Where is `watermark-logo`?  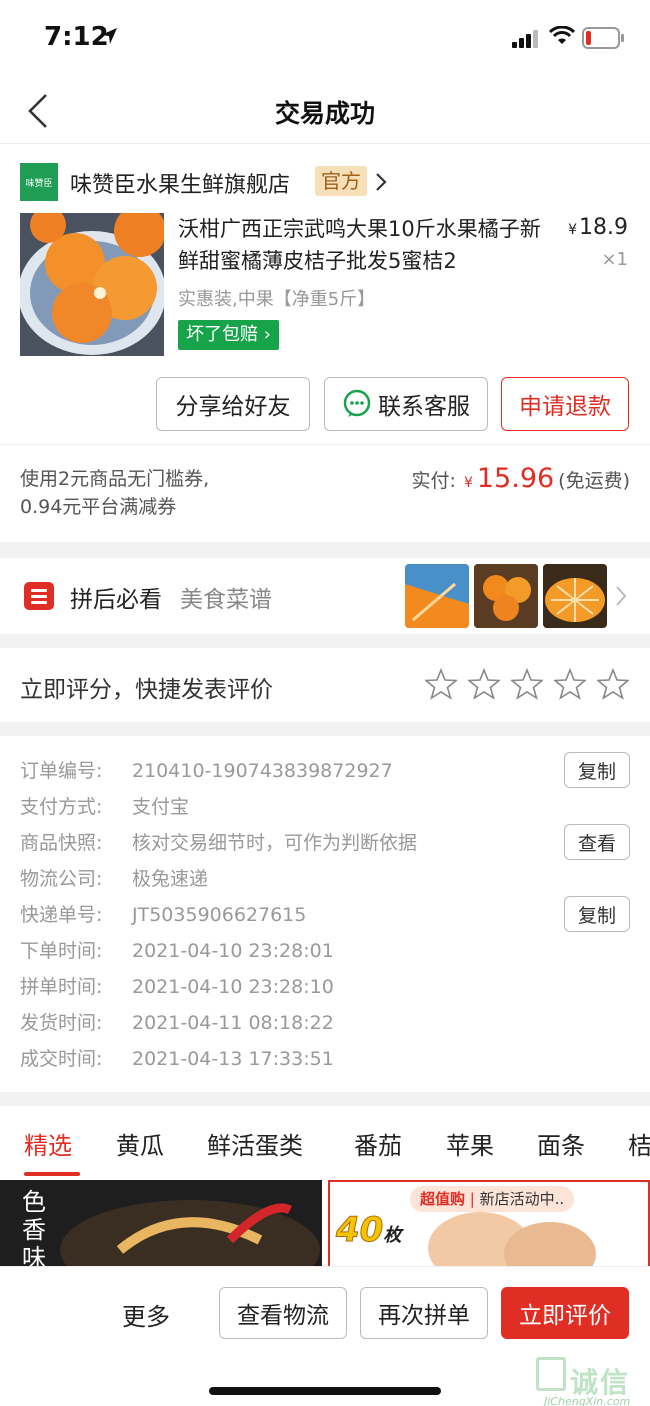
watermark-logo is located at coordinates (551, 1374).